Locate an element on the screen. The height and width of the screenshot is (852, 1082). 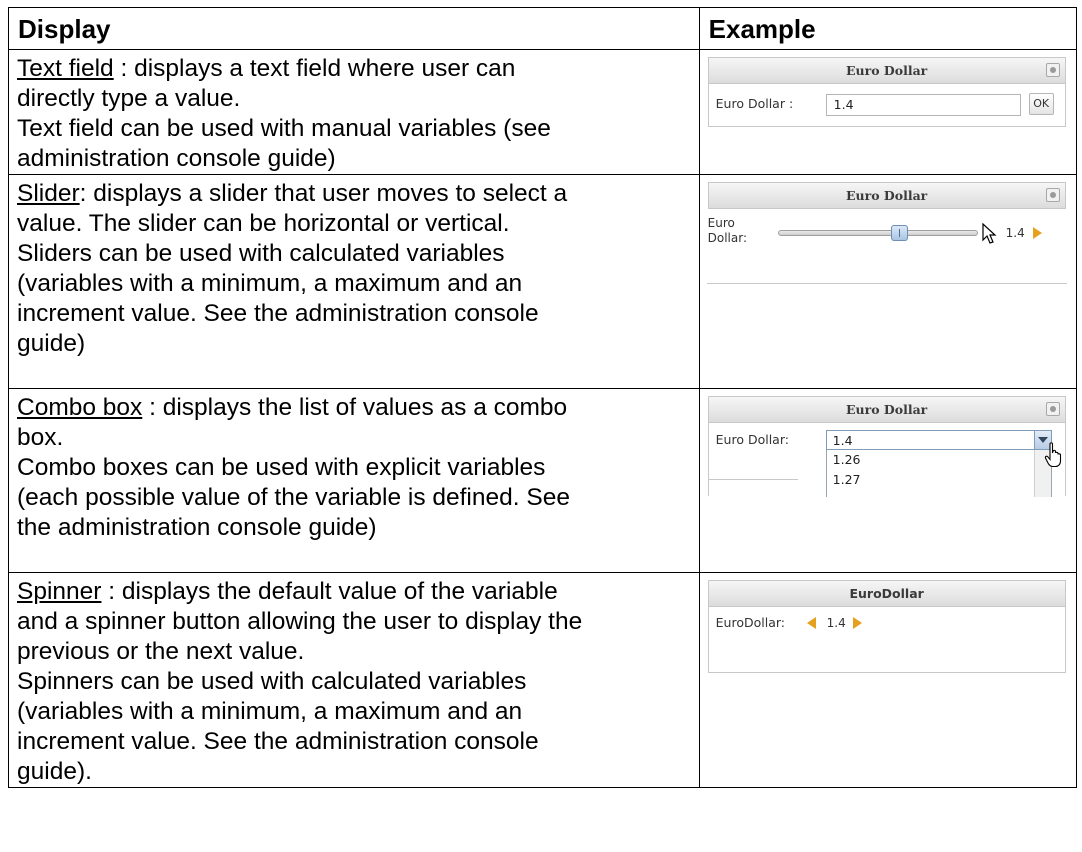
slider-track is located at coordinates (877, 233).